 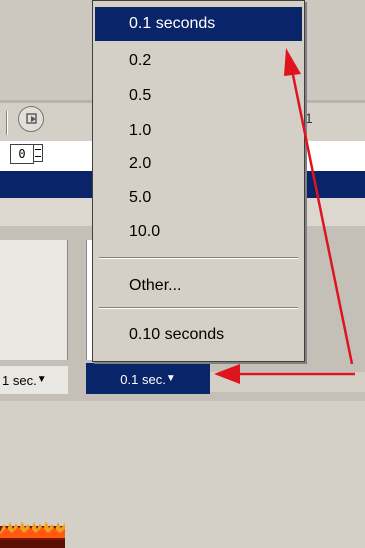 I want to click on waveform-image, so click(x=32, y=534).